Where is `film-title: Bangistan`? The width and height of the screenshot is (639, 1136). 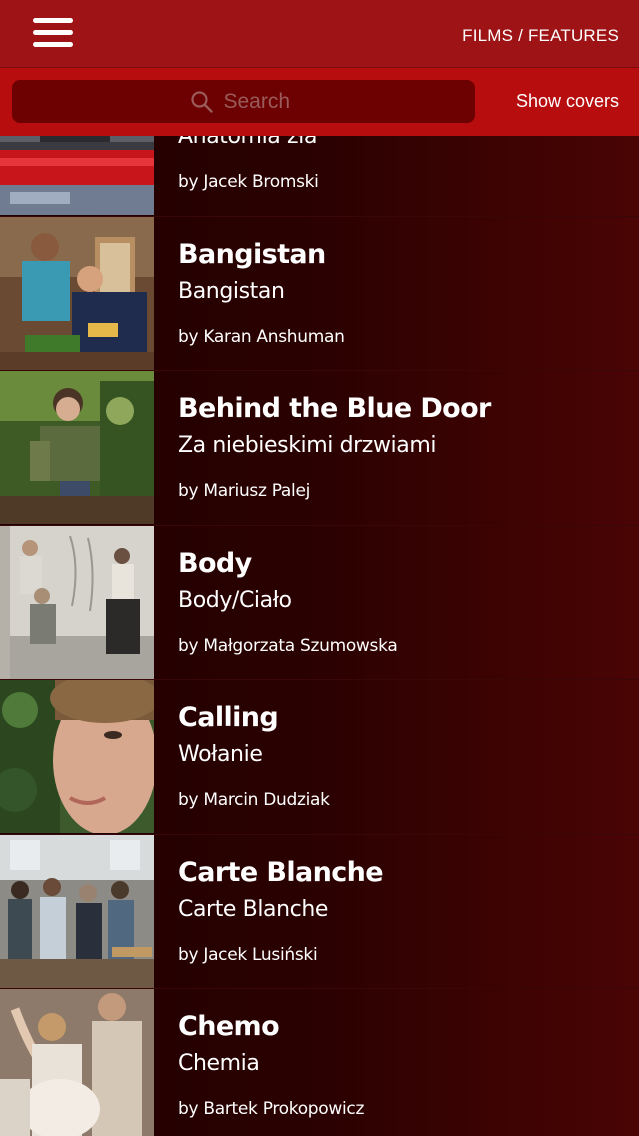 film-title: Bangistan is located at coordinates (252, 254).